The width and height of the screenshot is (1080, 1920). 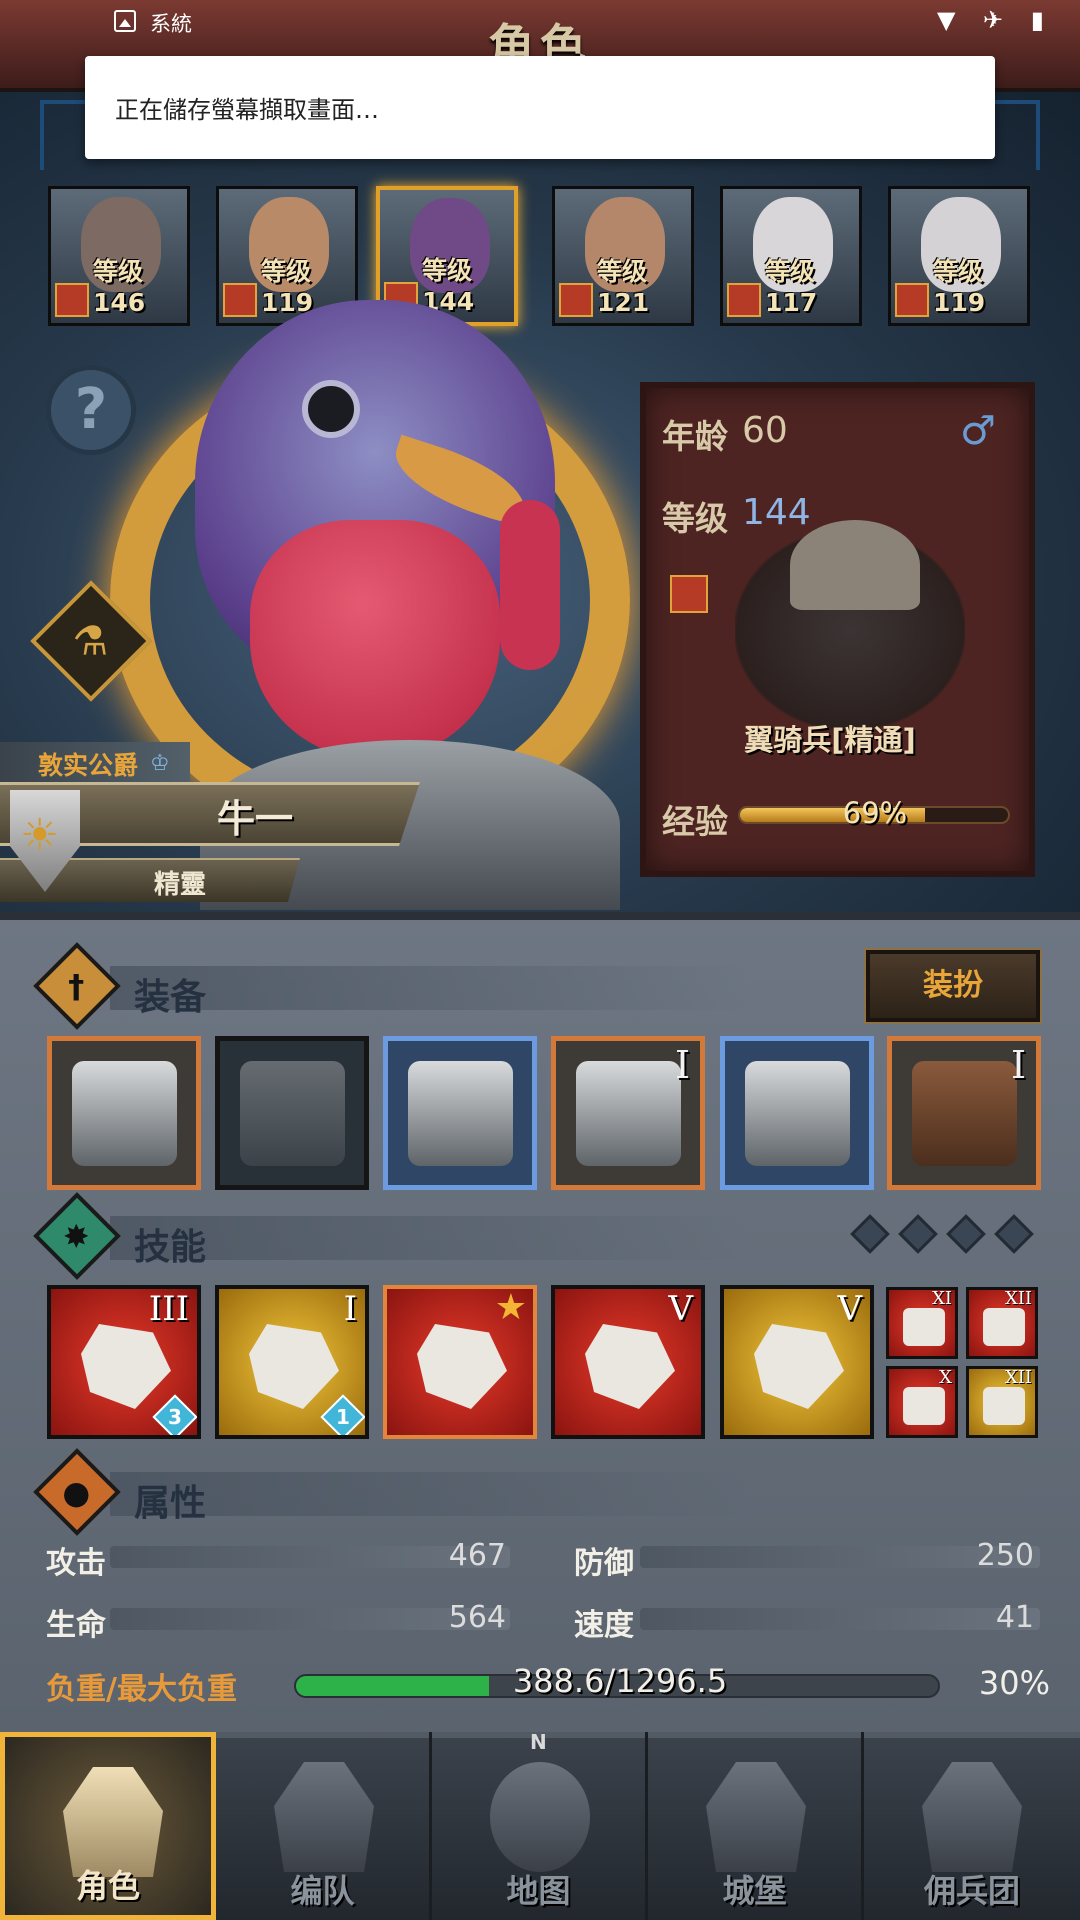 I want to click on equip-slot-book: I, so click(x=964, y=1113).